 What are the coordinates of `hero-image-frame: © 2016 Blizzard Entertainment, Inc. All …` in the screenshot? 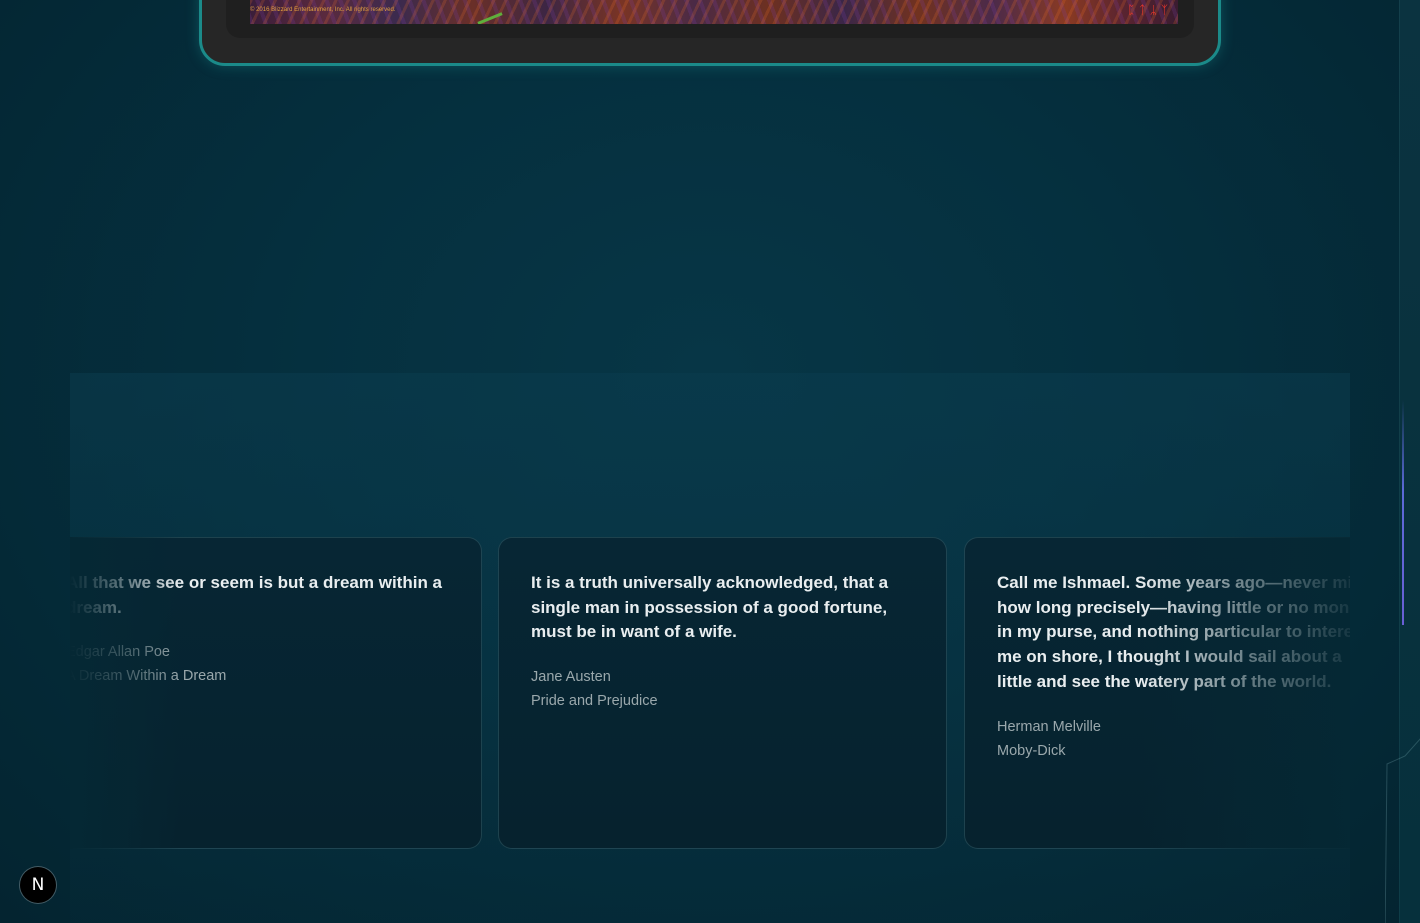 It's located at (710, 33).